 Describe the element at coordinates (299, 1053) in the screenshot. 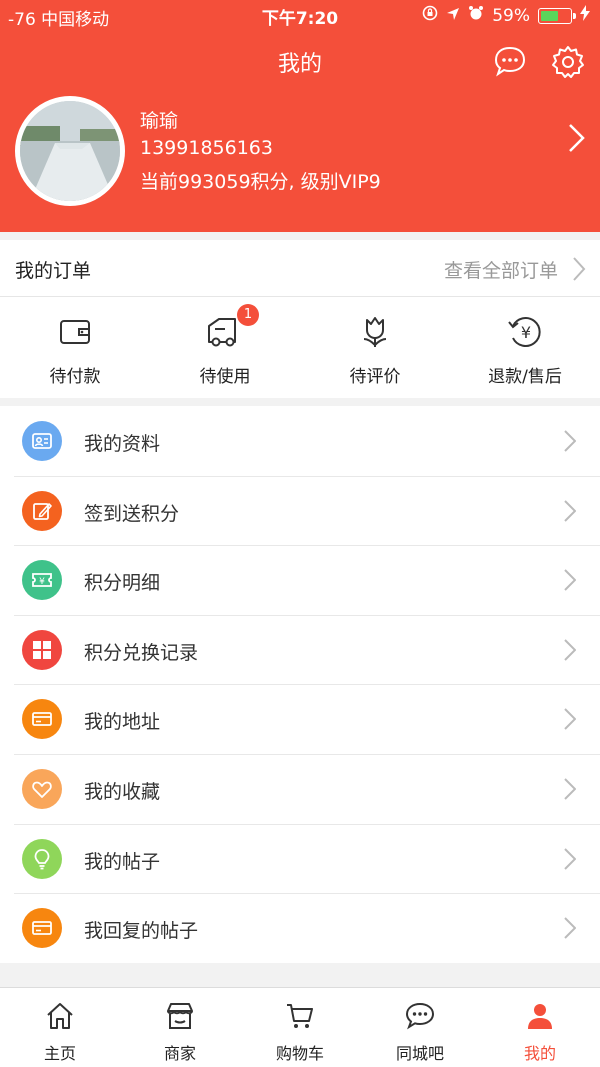

I see `tab-label: 购物车` at that location.